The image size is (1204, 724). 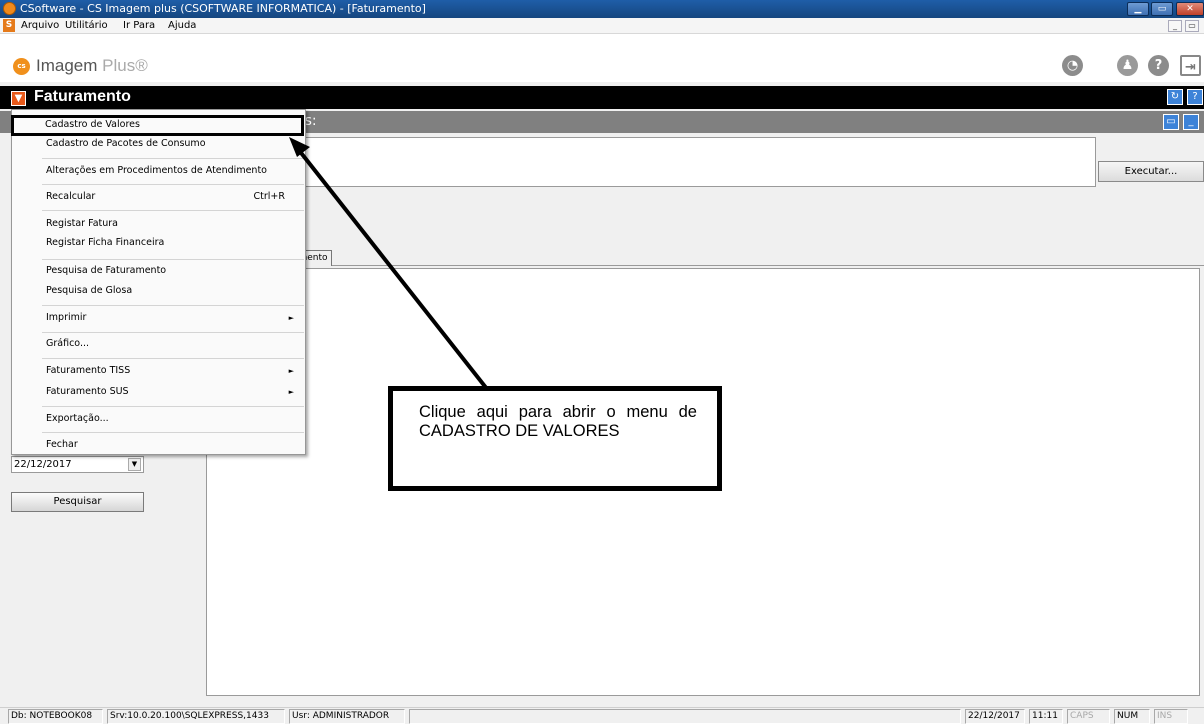 What do you see at coordinates (347, 716) in the screenshot?
I see `status-user: Usr: ADMINISTRADOR` at bounding box center [347, 716].